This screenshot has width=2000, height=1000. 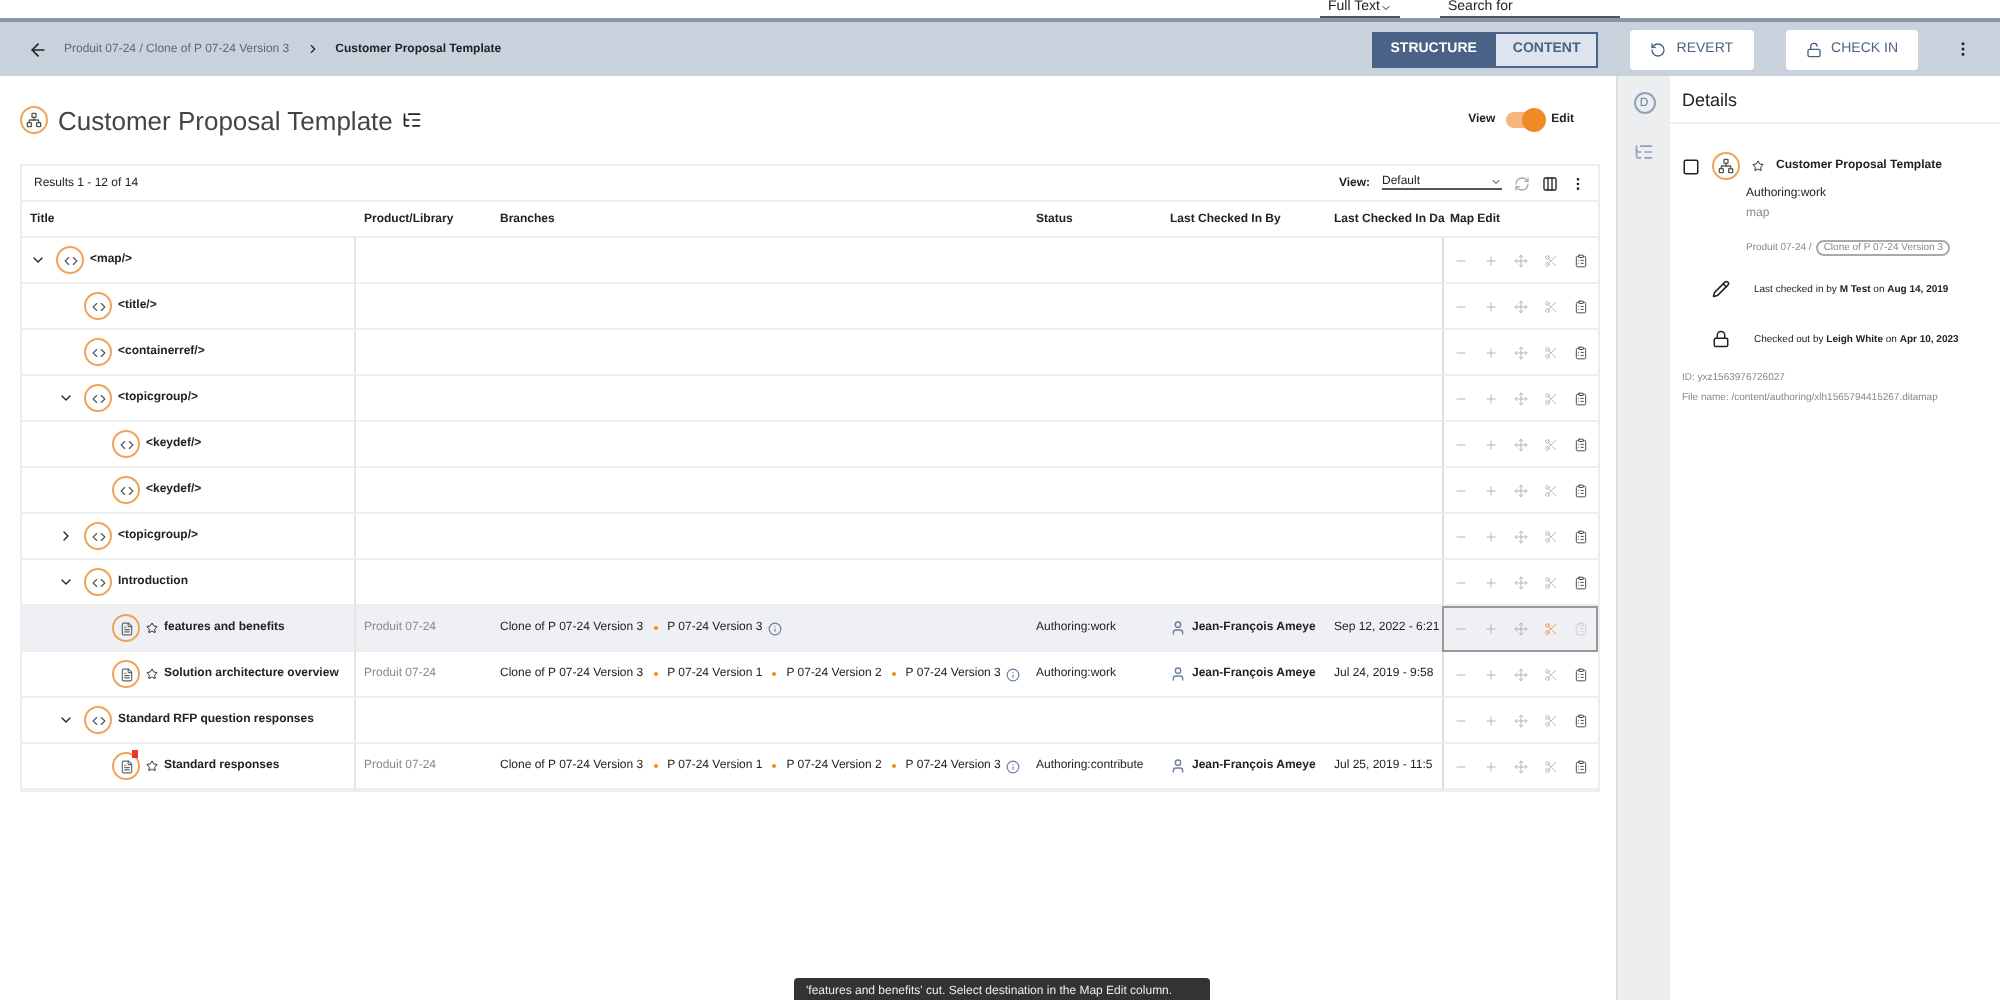 I want to click on page-title: Customer Proposal Template, so click(x=225, y=120).